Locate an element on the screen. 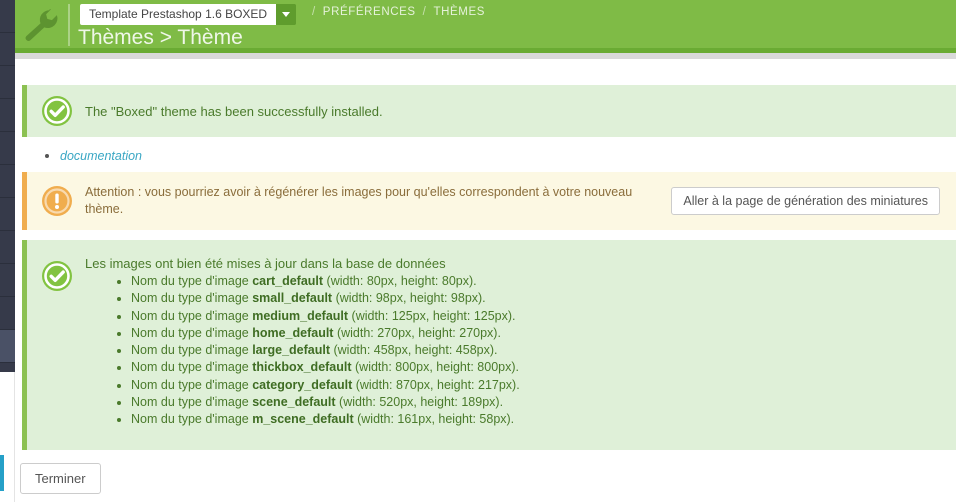 The image size is (956, 502). breadcrumb-item-preferences: PRÉFÉRENCES is located at coordinates (369, 12).